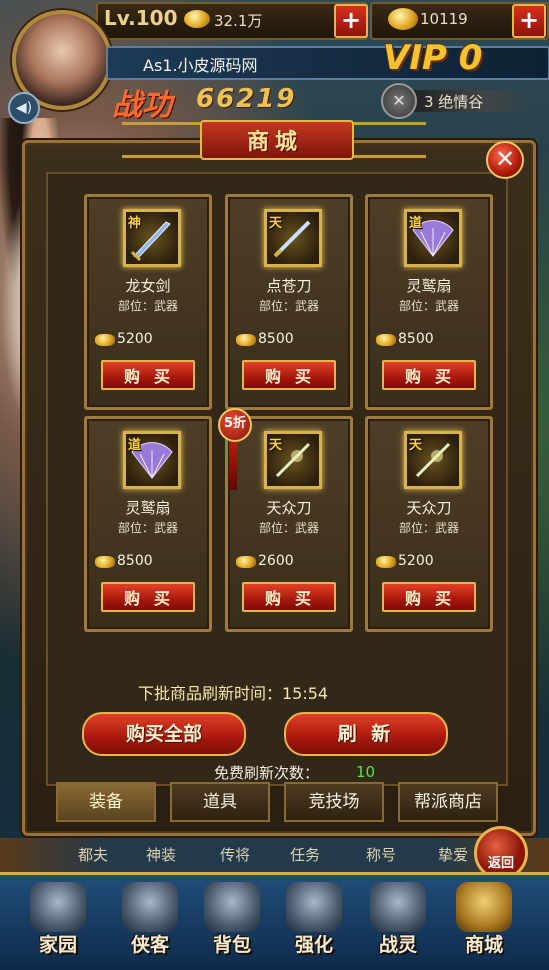  I want to click on ingot-amount: 10119, so click(444, 19).